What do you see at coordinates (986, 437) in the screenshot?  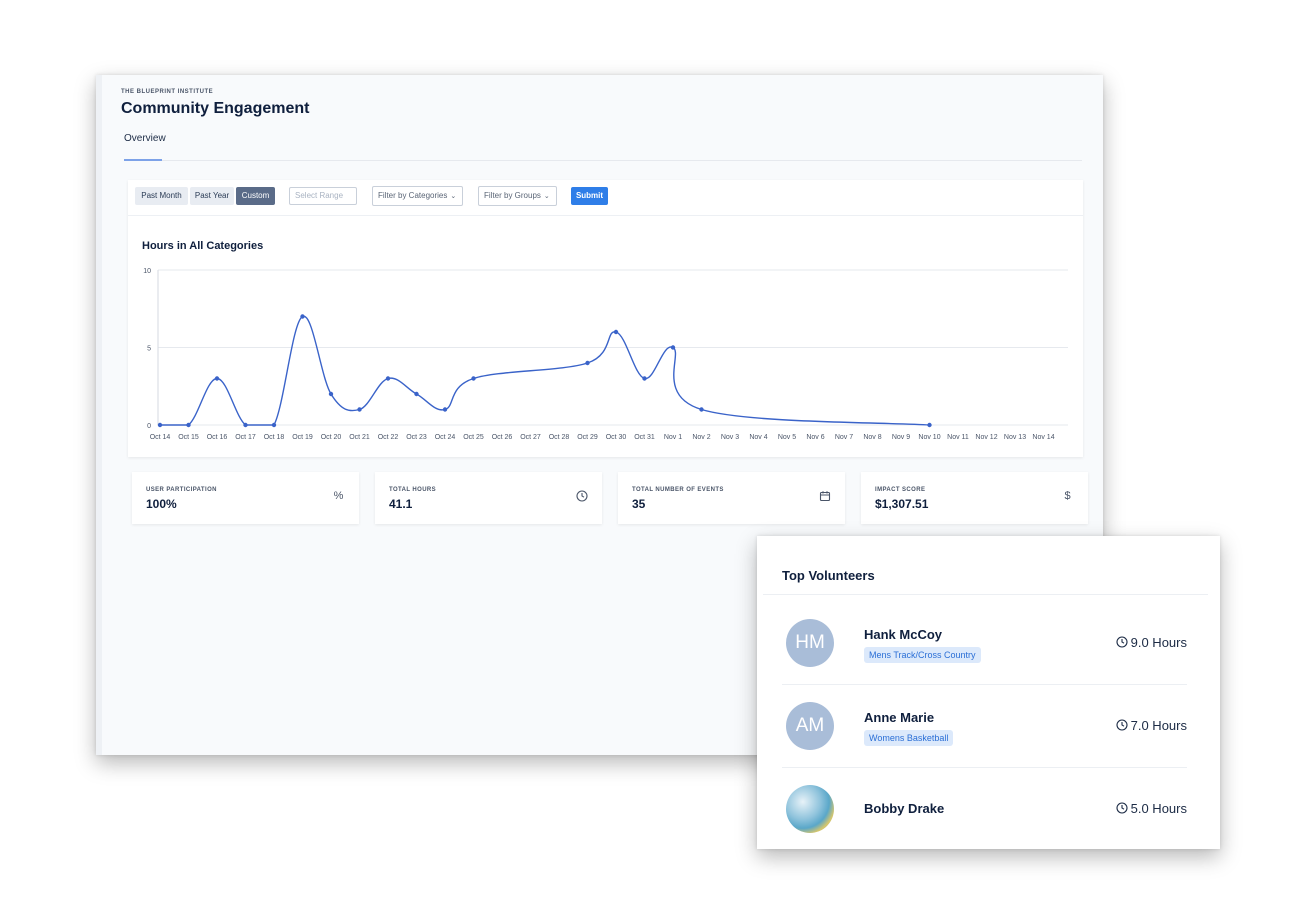 I see `x-tick-label: Nov 12` at bounding box center [986, 437].